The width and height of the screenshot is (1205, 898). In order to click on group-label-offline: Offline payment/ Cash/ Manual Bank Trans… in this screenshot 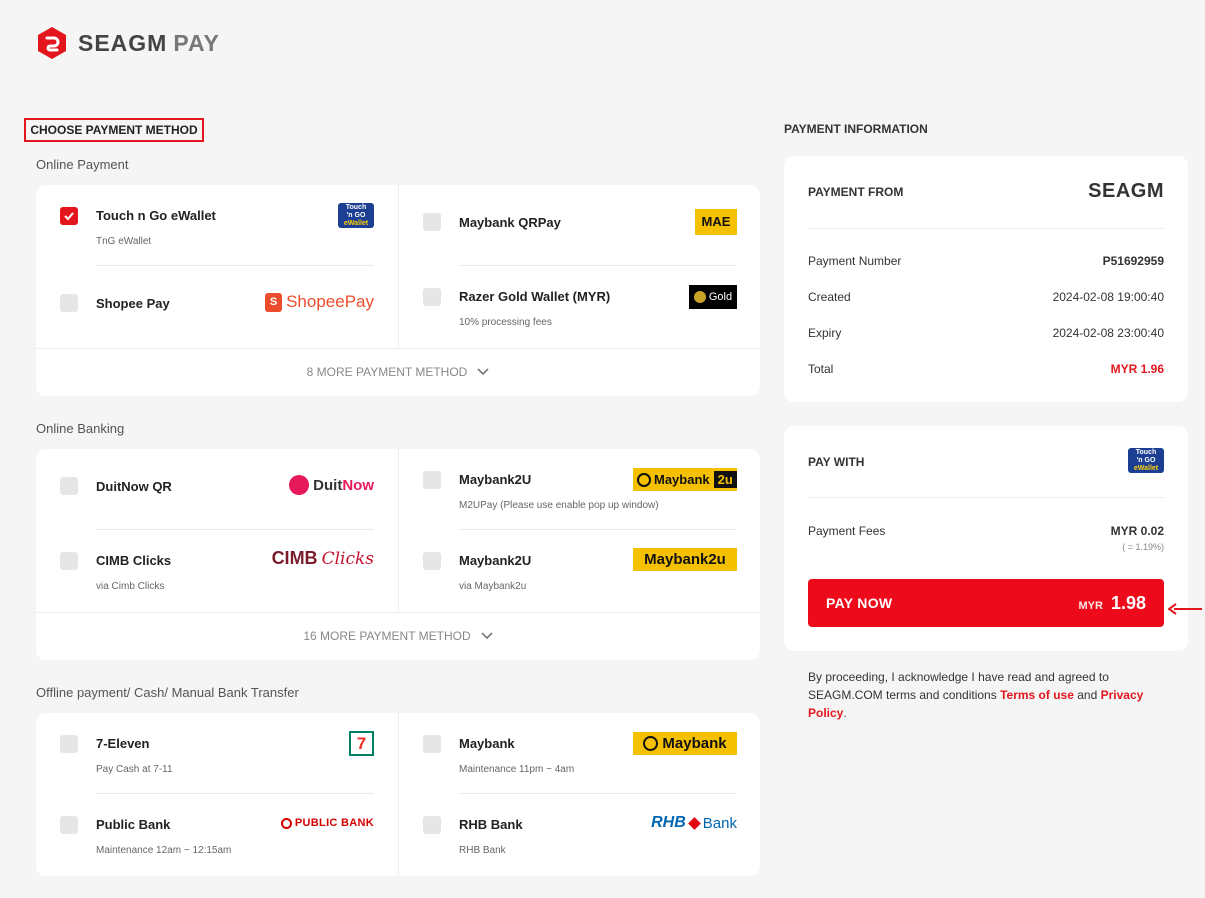, I will do `click(167, 692)`.